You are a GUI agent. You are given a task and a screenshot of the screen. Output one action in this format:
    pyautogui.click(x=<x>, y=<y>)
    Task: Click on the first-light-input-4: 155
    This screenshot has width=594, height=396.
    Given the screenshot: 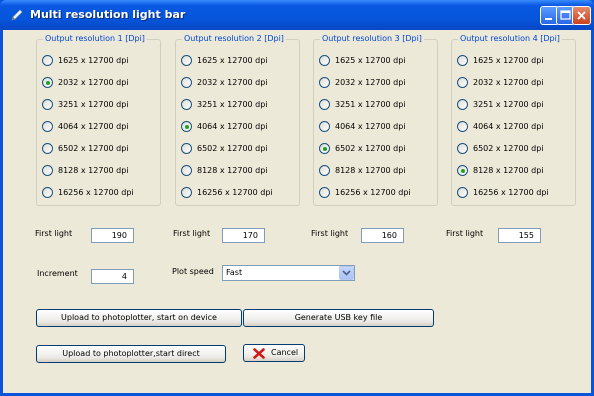 What is the action you would take?
    pyautogui.click(x=519, y=235)
    